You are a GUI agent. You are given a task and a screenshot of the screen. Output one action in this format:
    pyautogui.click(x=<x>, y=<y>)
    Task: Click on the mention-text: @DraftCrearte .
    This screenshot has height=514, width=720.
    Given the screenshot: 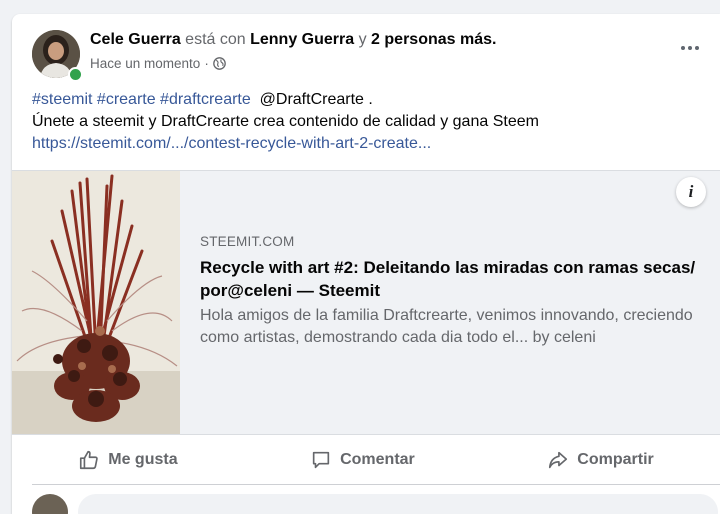 What is the action you would take?
    pyautogui.click(x=316, y=99)
    